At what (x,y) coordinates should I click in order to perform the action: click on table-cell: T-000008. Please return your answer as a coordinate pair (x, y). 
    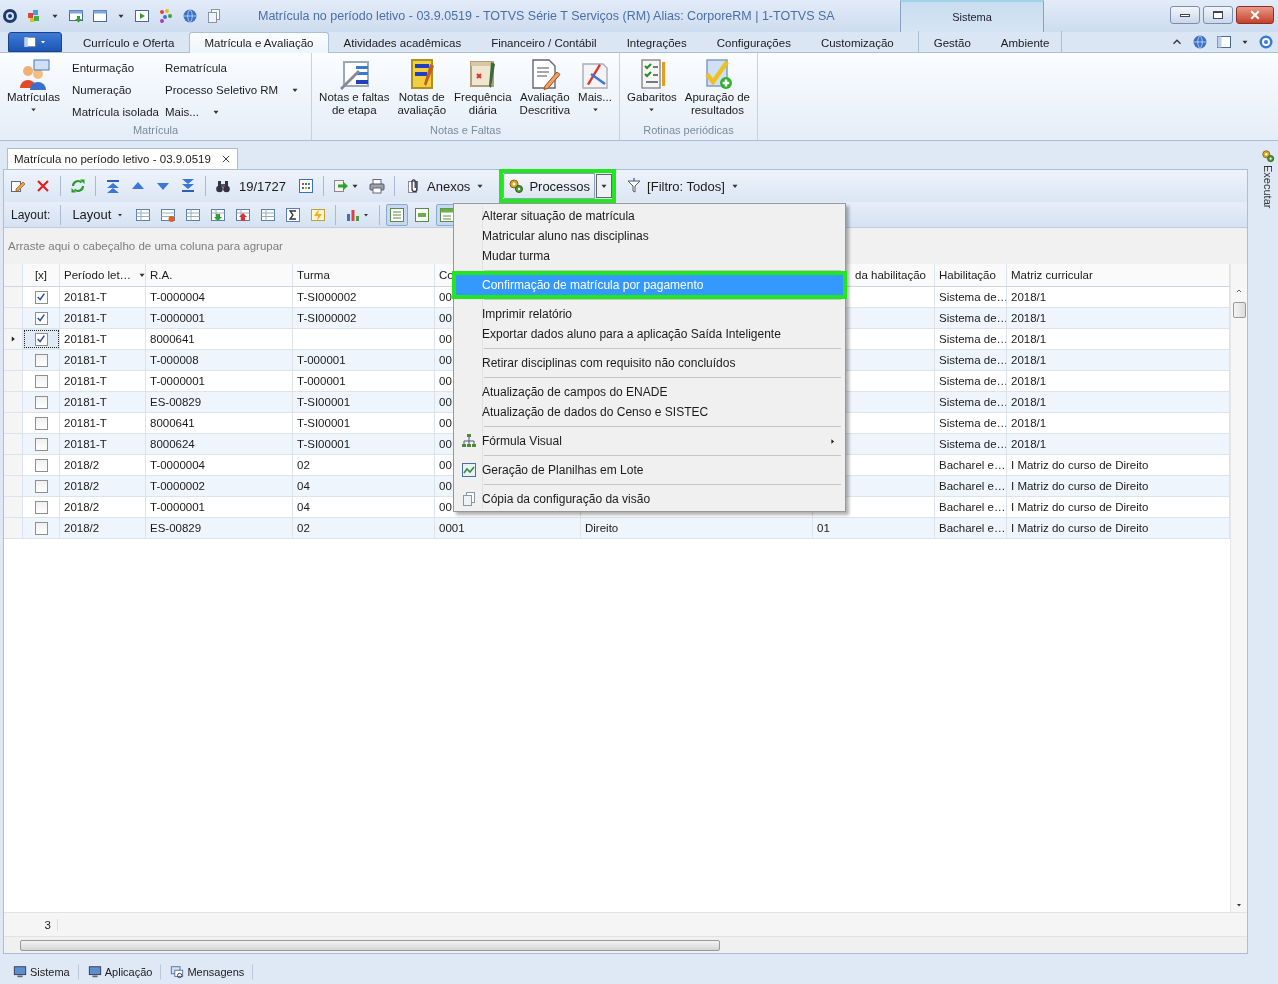
    Looking at the image, I should click on (219, 360).